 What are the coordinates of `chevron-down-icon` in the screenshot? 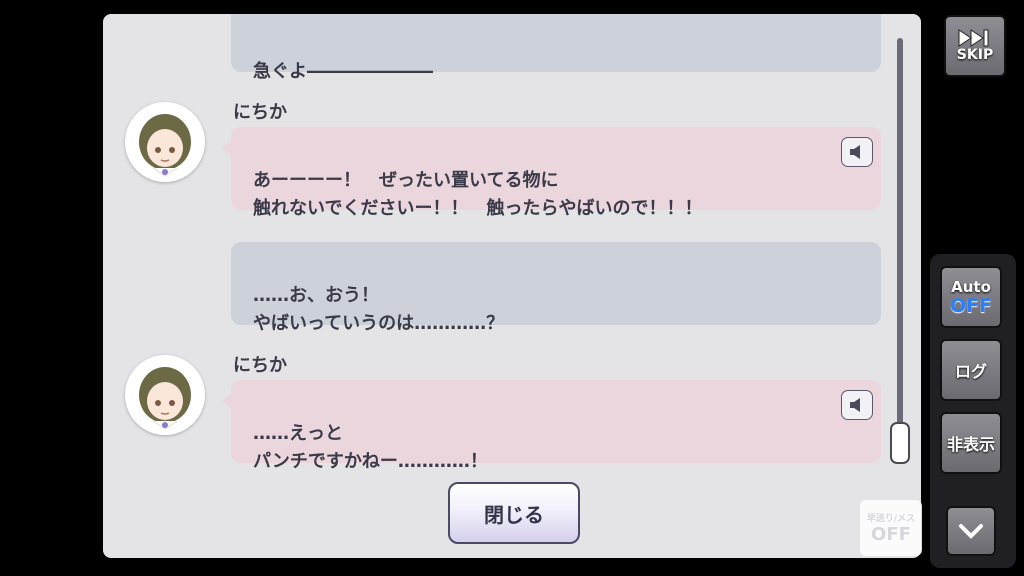 It's located at (971, 531).